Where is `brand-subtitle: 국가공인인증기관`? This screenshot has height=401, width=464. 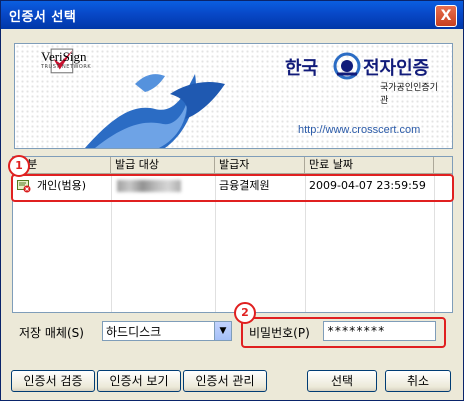
brand-subtitle: 국가공인인증기관 is located at coordinates (409, 94).